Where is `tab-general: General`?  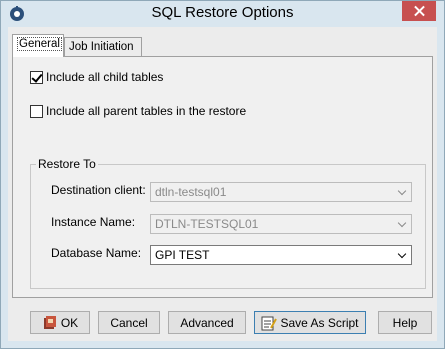 tab-general: General is located at coordinates (38, 45).